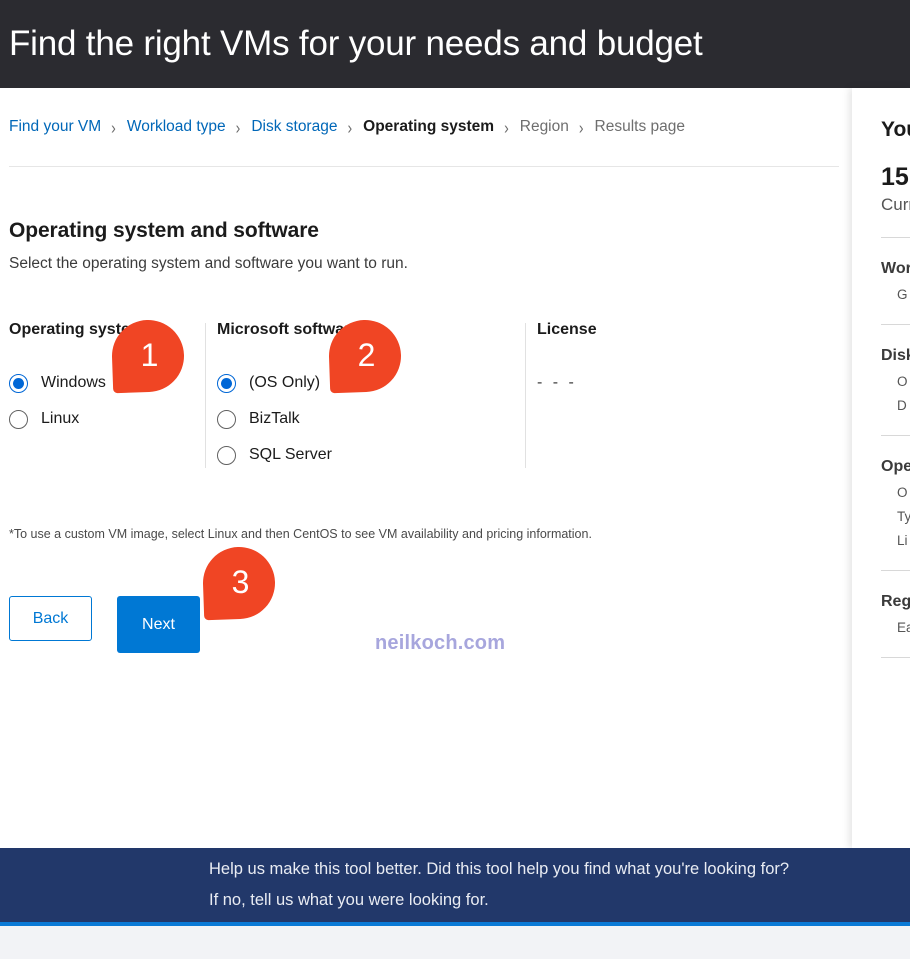  What do you see at coordinates (895, 177) in the screenshot?
I see `summary-vm-count: 15` at bounding box center [895, 177].